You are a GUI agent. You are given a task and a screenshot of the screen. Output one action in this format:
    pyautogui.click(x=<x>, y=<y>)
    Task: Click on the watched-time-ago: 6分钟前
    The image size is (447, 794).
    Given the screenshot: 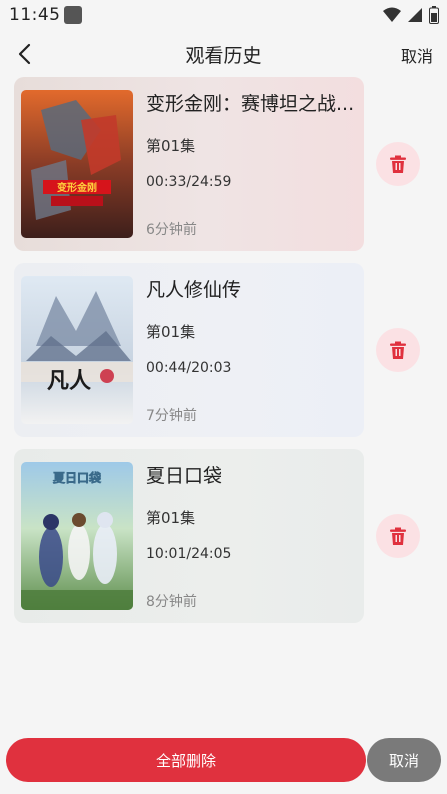 What is the action you would take?
    pyautogui.click(x=171, y=230)
    